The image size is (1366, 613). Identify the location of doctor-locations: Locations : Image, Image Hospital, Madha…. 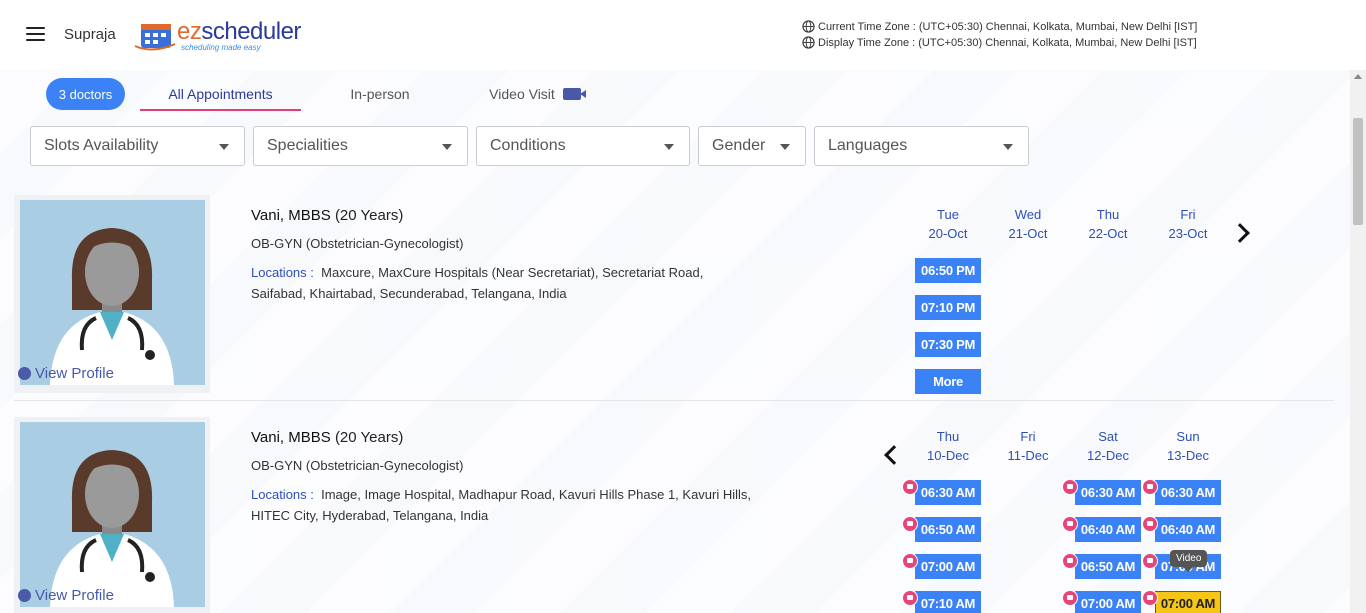
(501, 505).